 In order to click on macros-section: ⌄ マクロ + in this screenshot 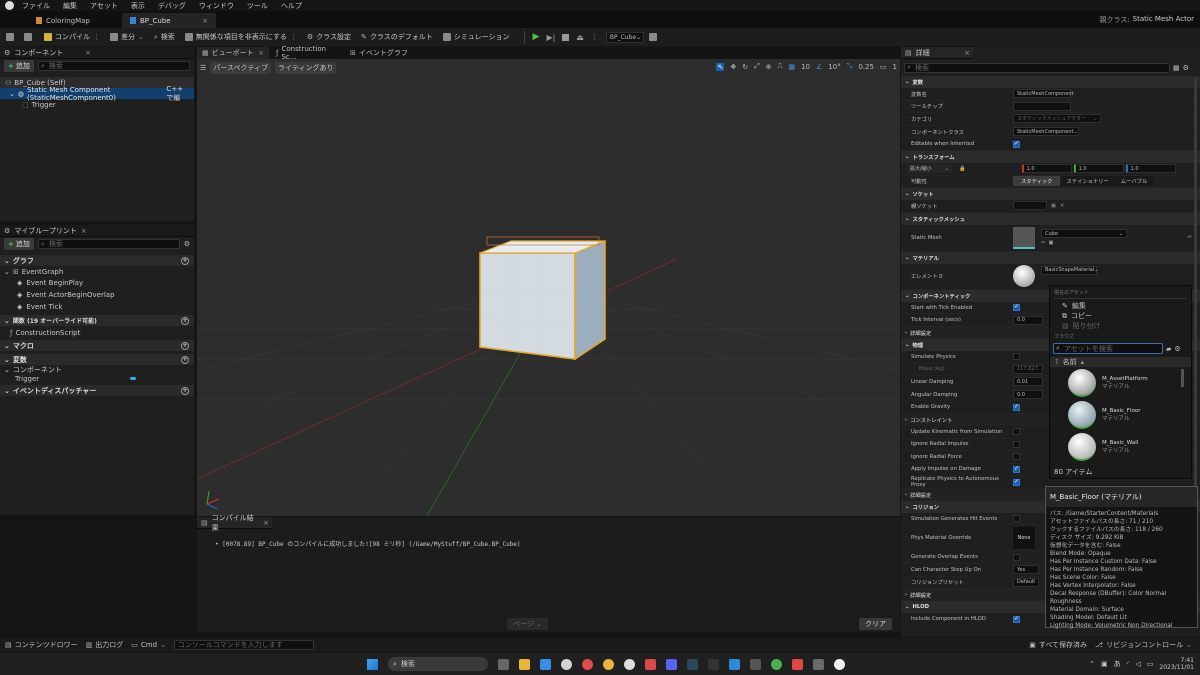, I will do `click(97, 345)`.